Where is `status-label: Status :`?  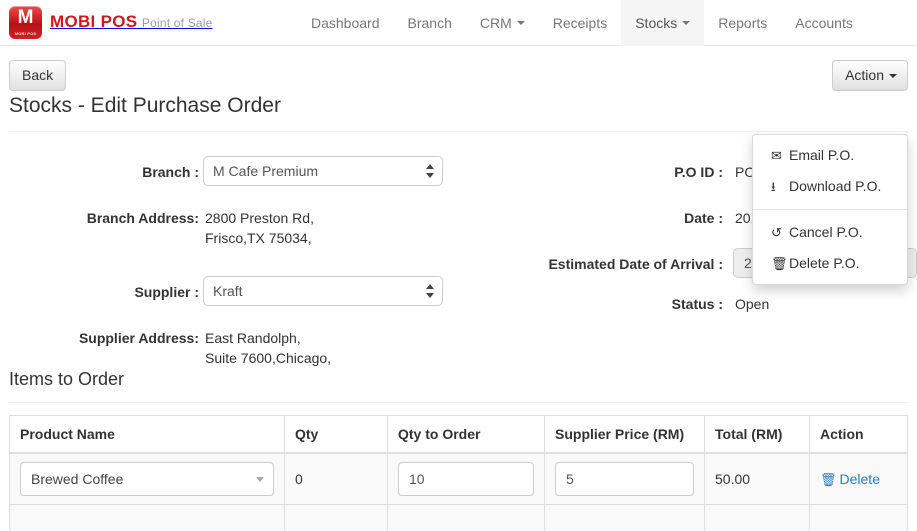
status-label: Status : is located at coordinates (697, 304).